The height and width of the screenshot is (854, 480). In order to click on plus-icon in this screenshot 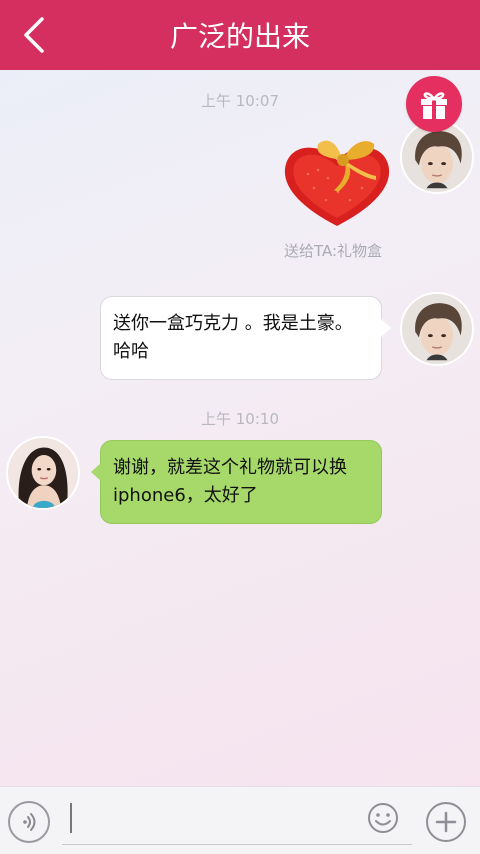, I will do `click(446, 822)`.